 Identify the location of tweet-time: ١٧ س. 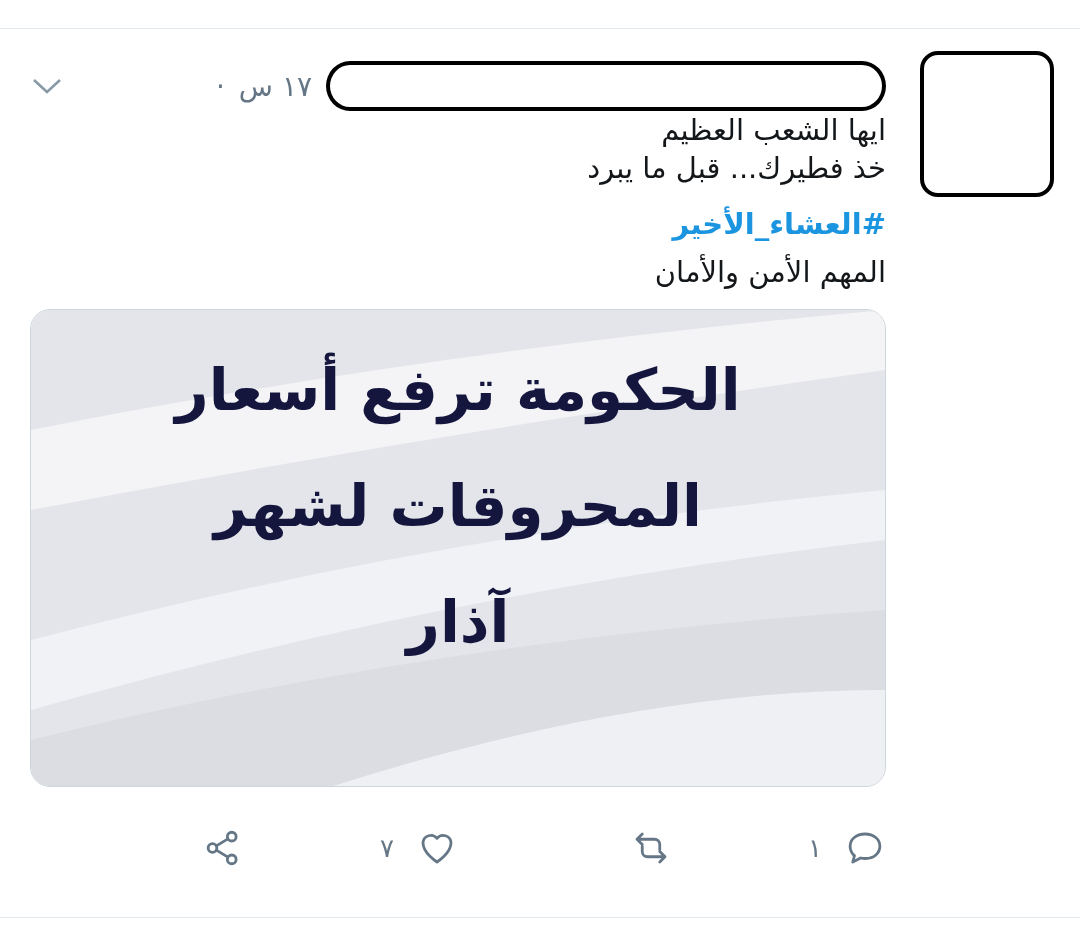
(275, 86).